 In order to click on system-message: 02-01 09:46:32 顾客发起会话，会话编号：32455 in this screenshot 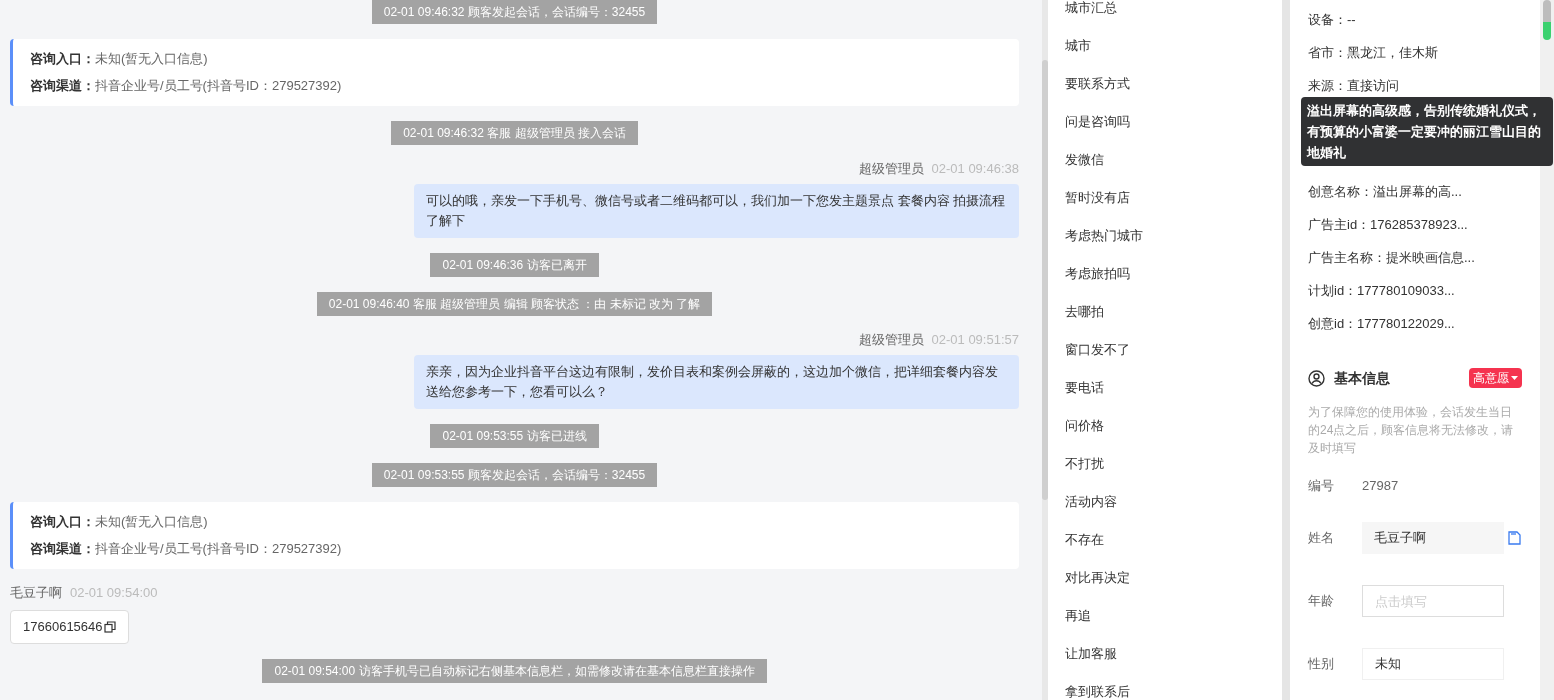, I will do `click(514, 12)`.